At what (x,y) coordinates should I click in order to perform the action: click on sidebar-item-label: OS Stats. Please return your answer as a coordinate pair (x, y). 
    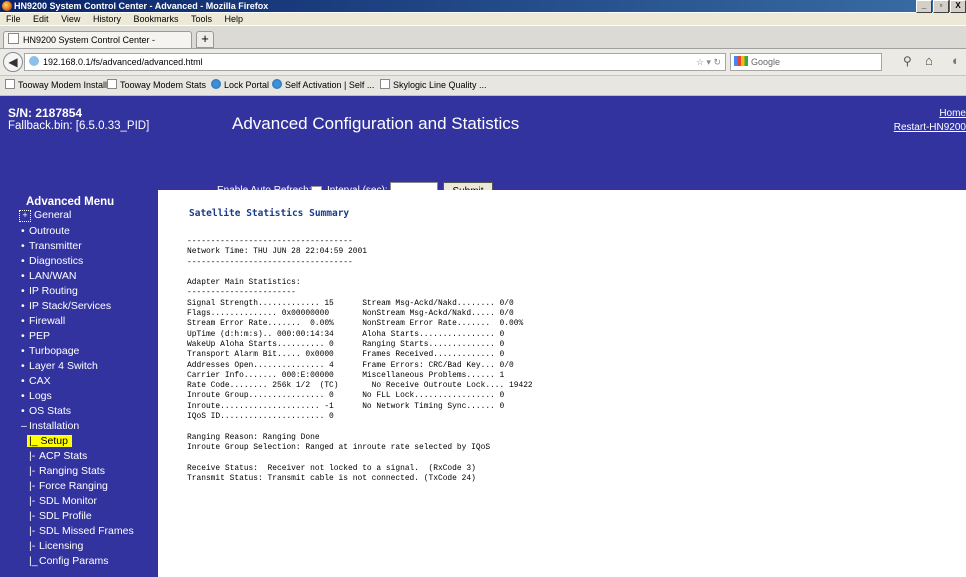
    Looking at the image, I should click on (50, 411).